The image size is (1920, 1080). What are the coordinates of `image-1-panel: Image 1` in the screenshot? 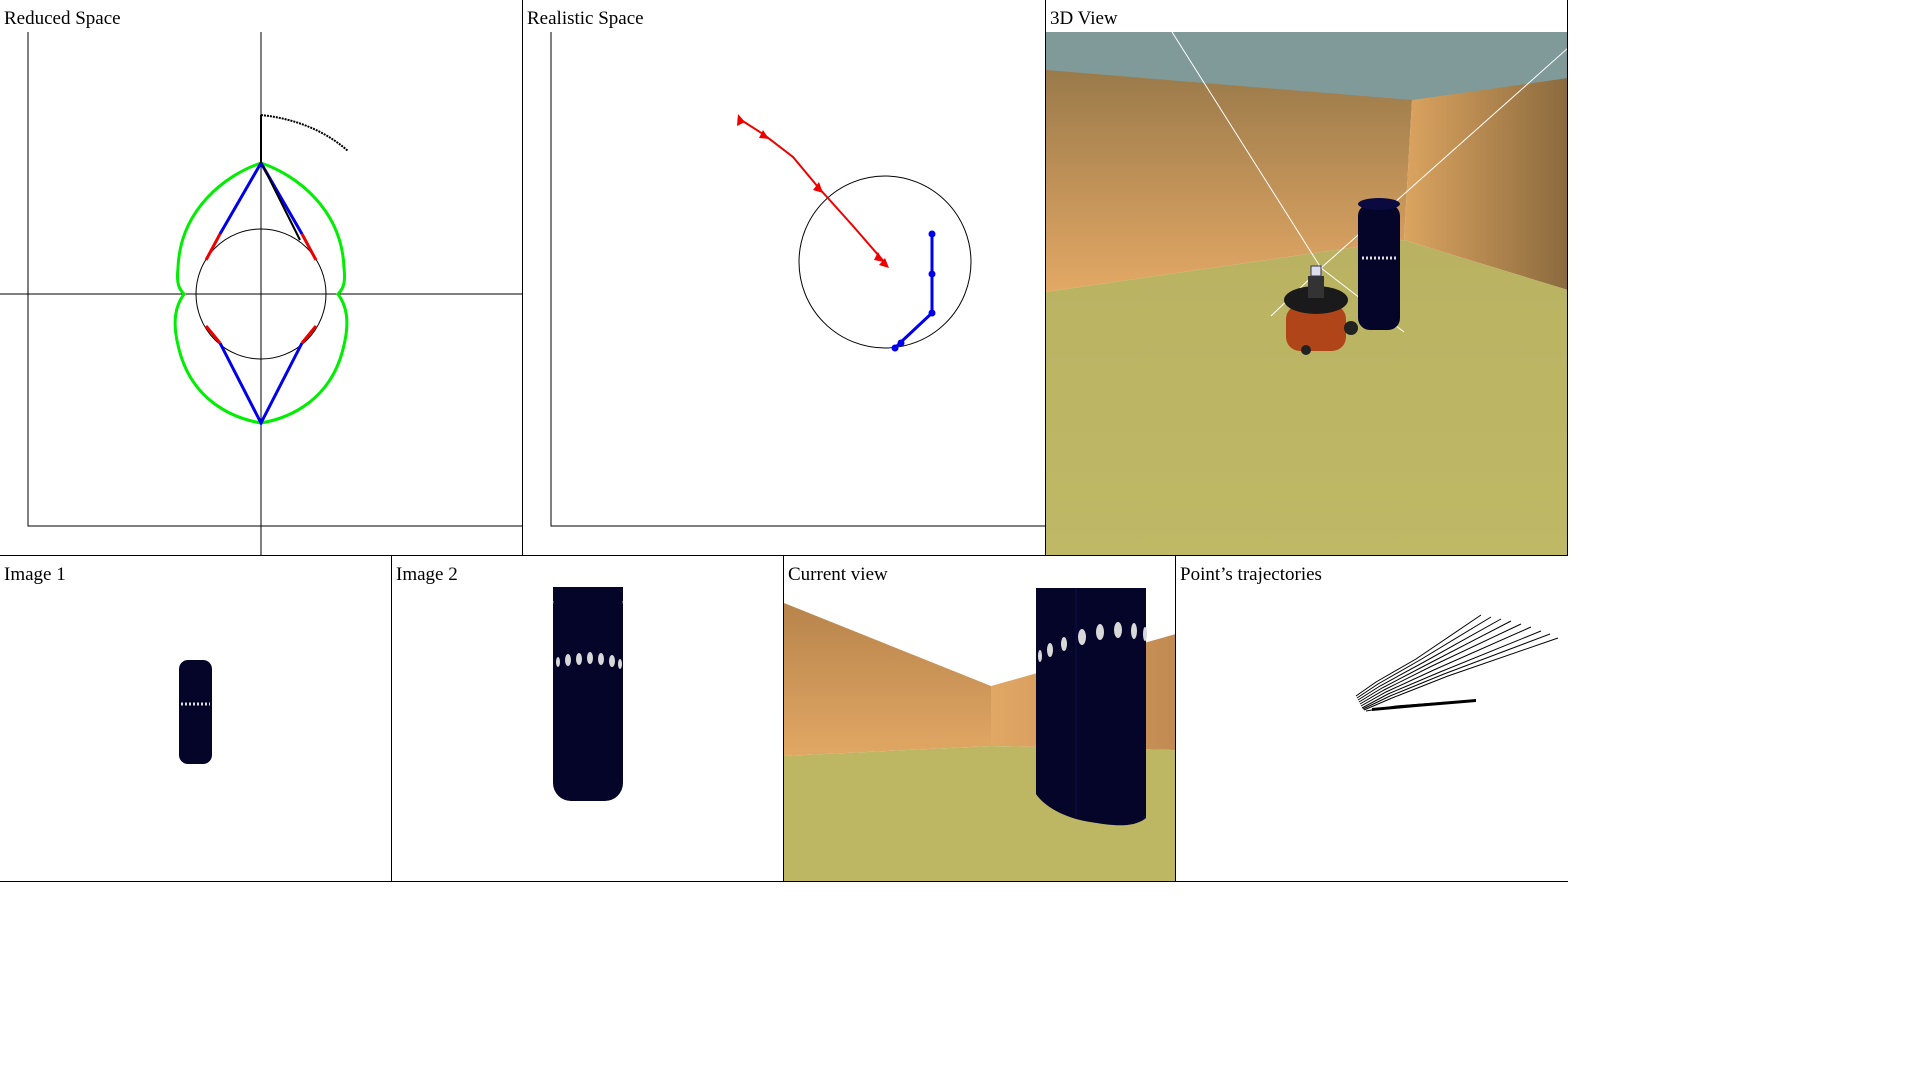 It's located at (196, 719).